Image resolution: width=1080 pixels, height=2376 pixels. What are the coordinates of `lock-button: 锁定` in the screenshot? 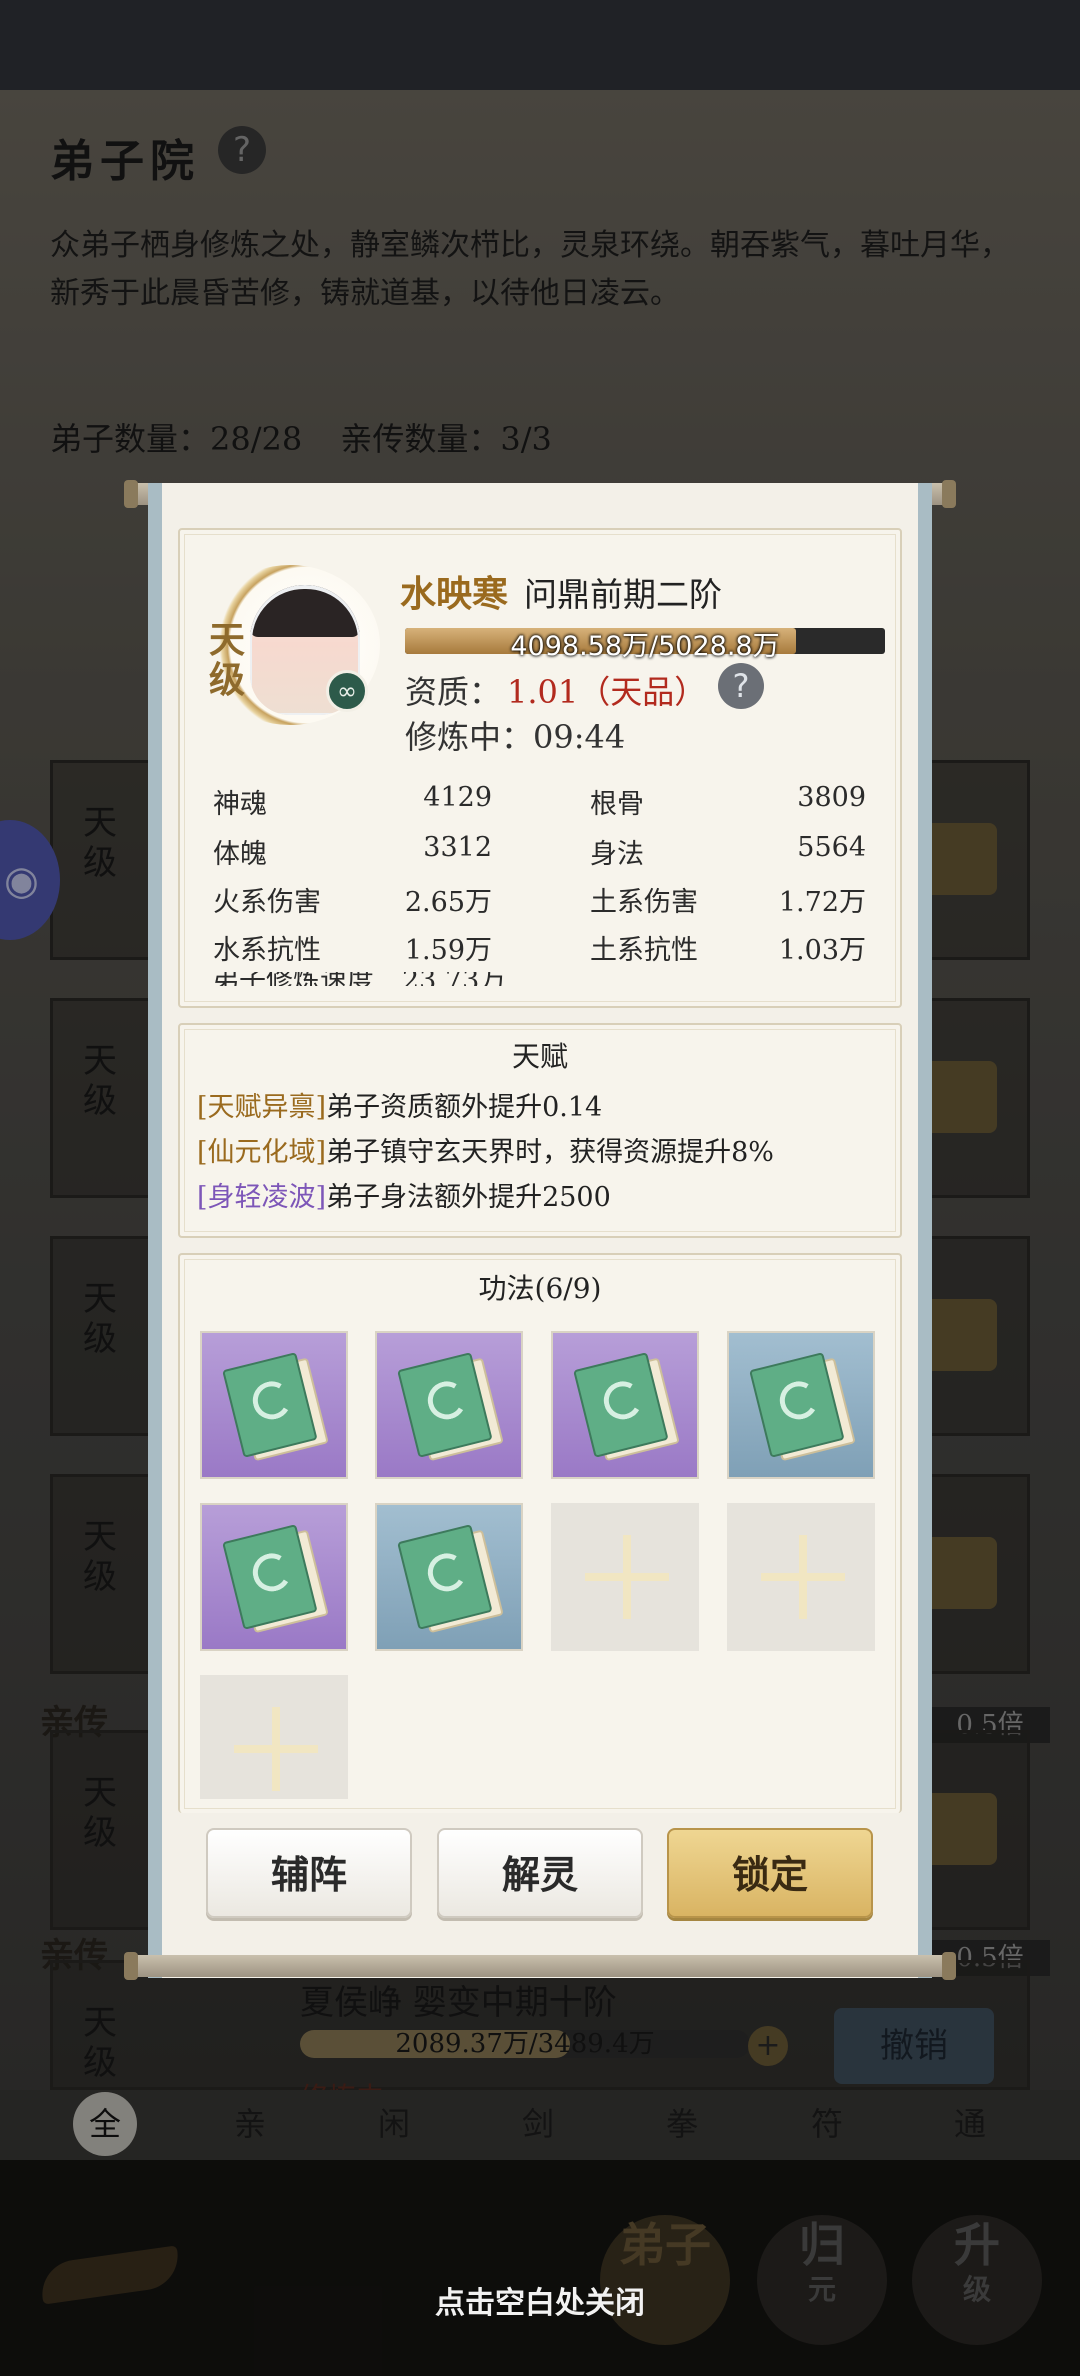 It's located at (770, 1873).